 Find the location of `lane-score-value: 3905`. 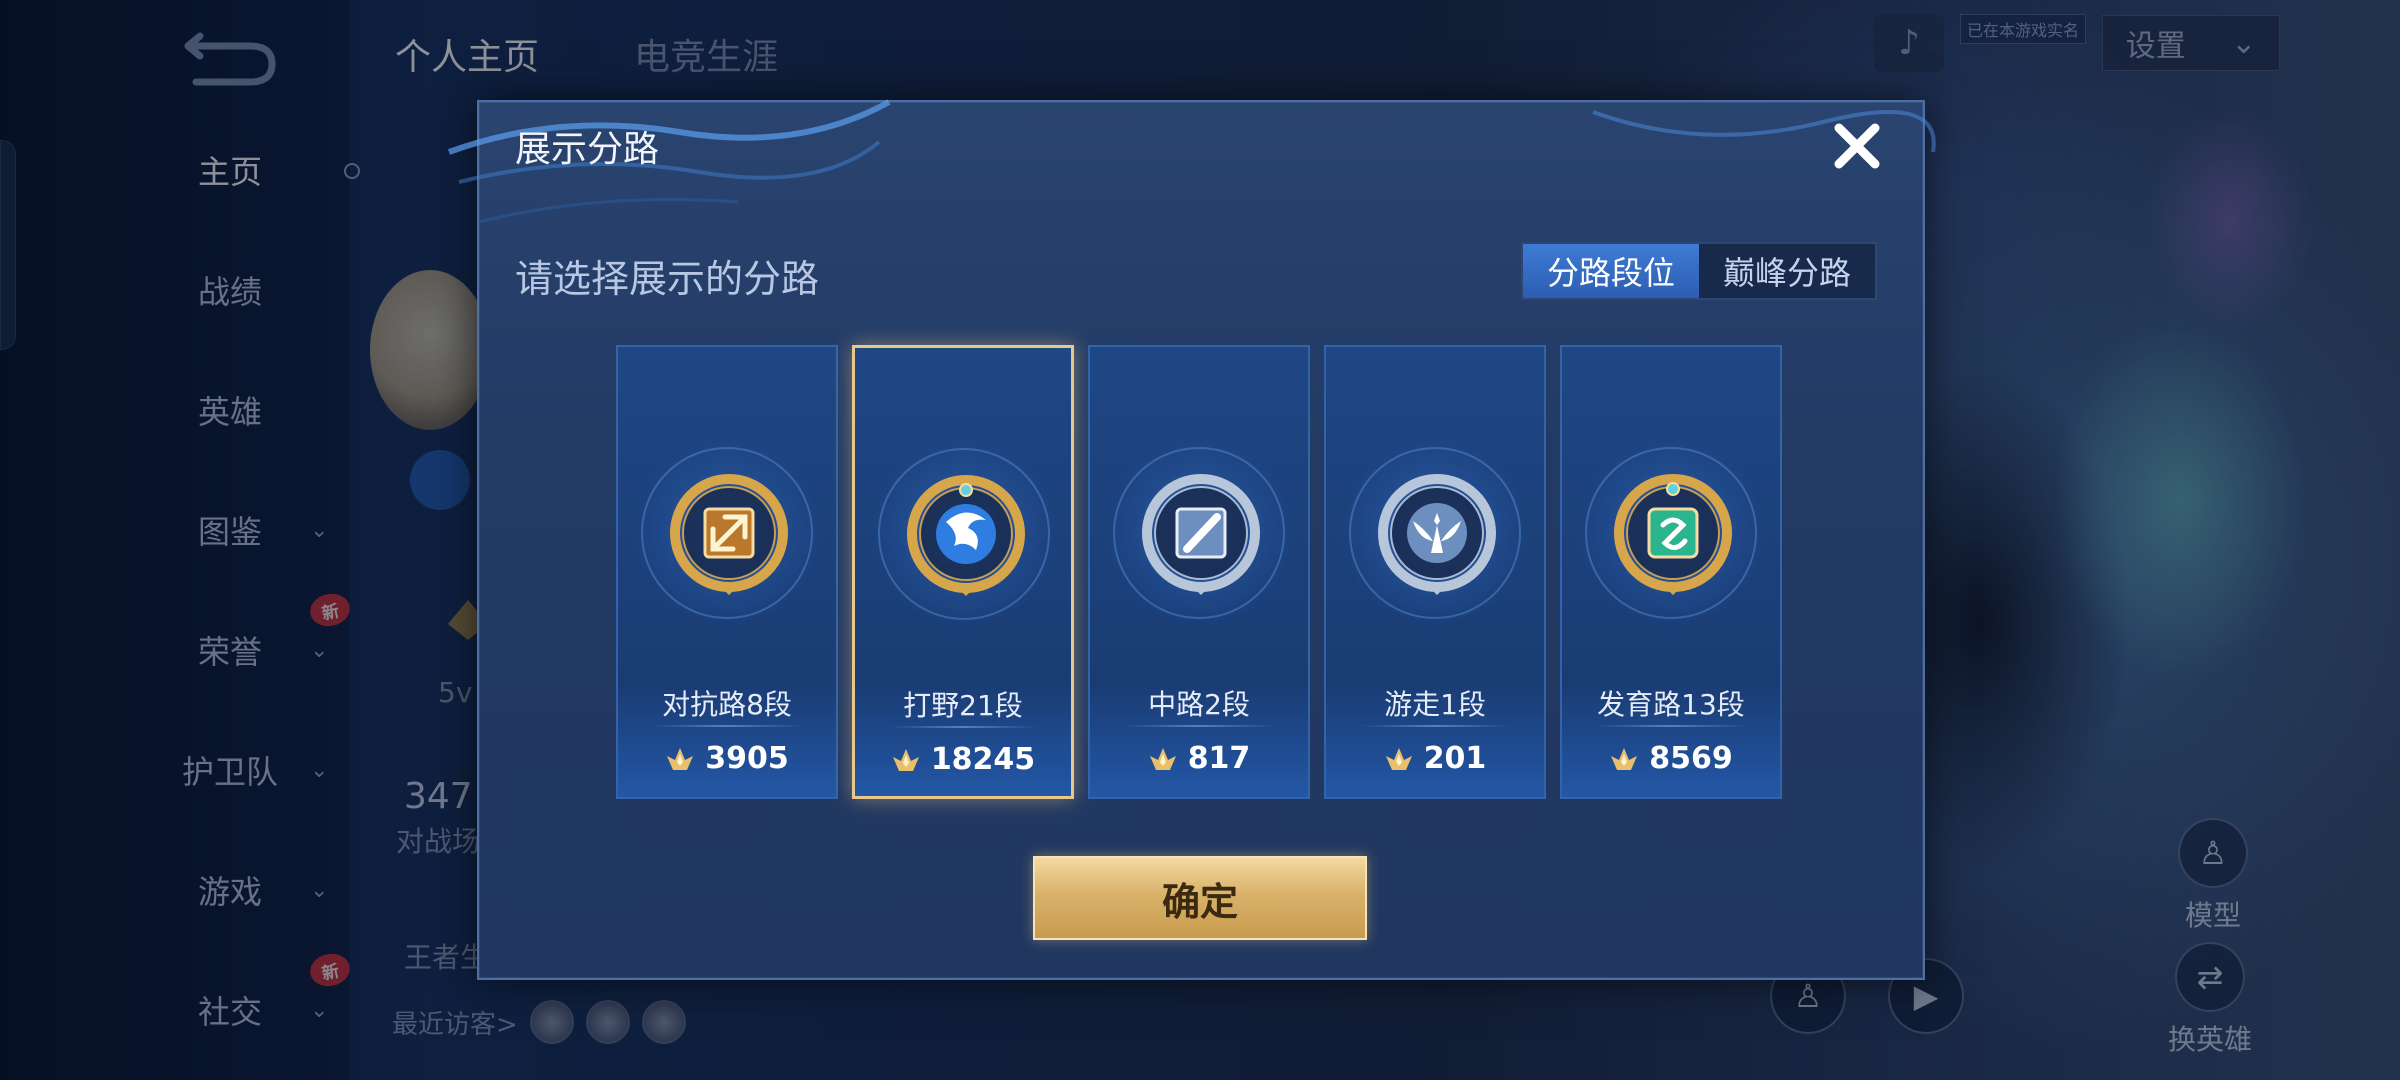

lane-score-value: 3905 is located at coordinates (747, 758).